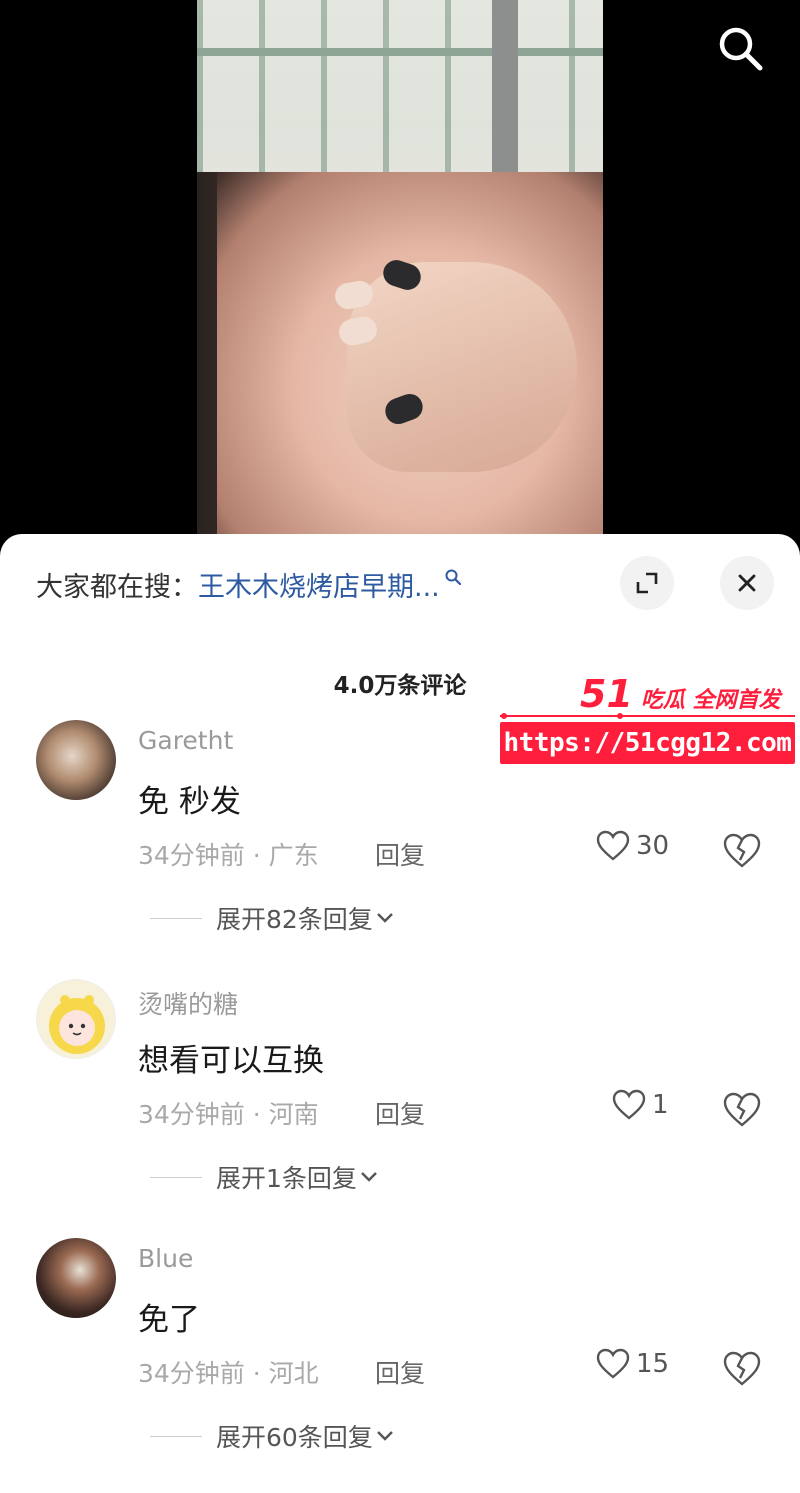  What do you see at coordinates (228, 1114) in the screenshot?
I see `comment-meta: 34分钟前 · 河南` at bounding box center [228, 1114].